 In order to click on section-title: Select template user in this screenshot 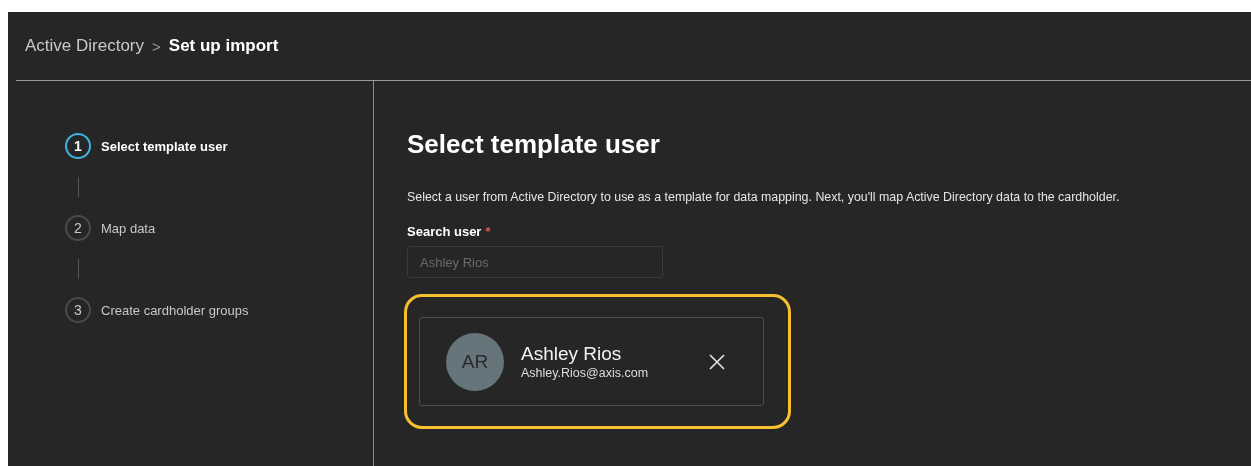, I will do `click(534, 144)`.